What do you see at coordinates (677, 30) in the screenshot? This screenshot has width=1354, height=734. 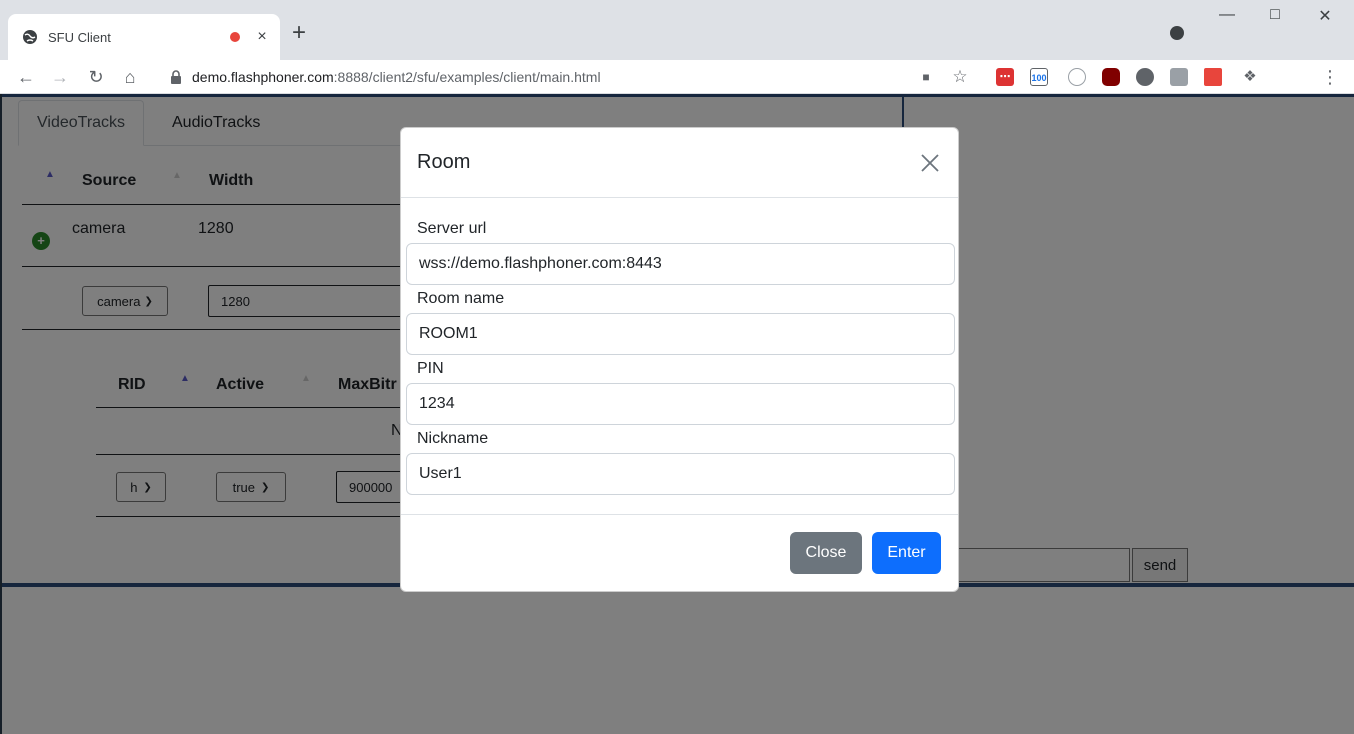 I see `browser-tab-strip: SFU Client × + — □ ✕` at bounding box center [677, 30].